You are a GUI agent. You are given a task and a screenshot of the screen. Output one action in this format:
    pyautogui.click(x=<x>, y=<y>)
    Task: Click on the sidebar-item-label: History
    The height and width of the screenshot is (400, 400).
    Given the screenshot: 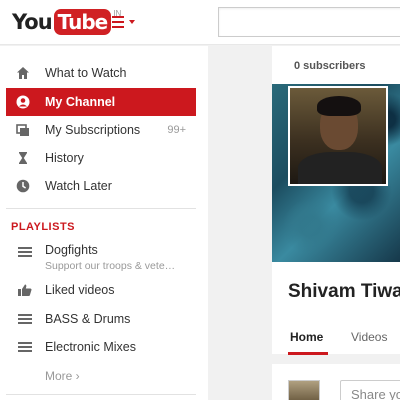 What is the action you would take?
    pyautogui.click(x=64, y=158)
    